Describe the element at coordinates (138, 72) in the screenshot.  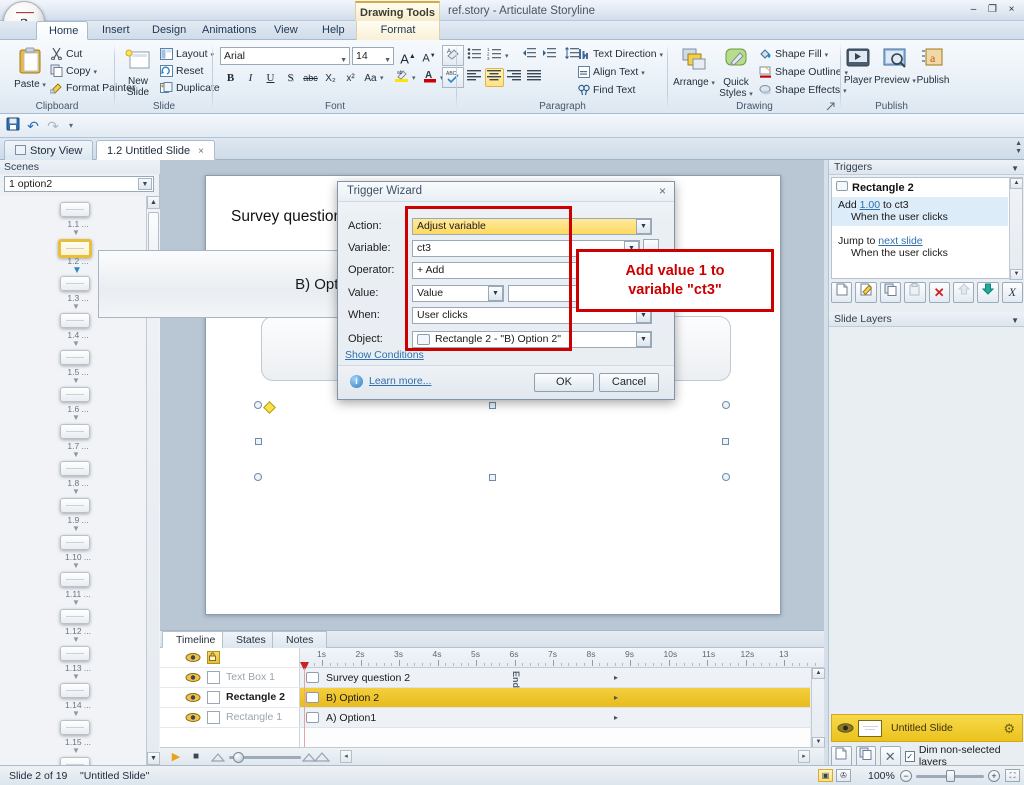
I see `new-slide-button: New Slide` at that location.